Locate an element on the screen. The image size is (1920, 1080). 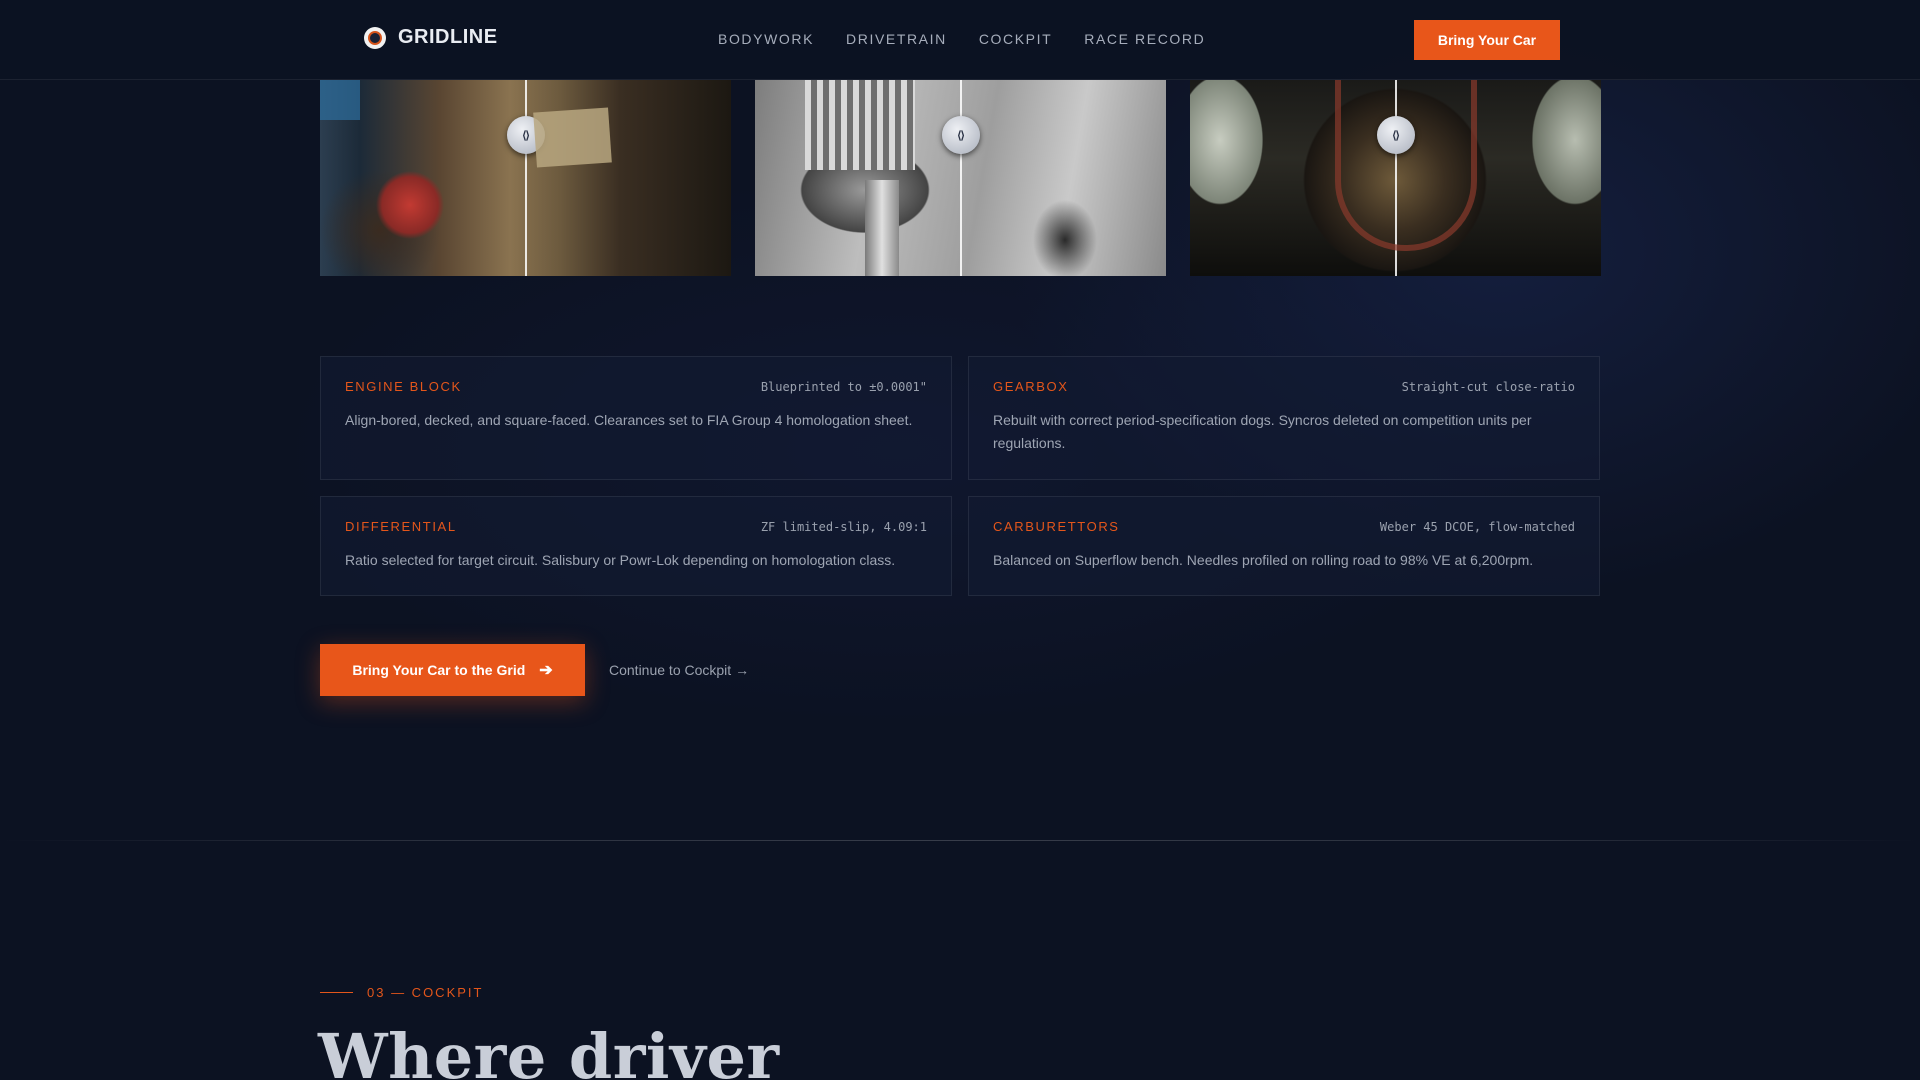
gearbox-comparison-image: ⟨⟩ is located at coordinates (960, 178).